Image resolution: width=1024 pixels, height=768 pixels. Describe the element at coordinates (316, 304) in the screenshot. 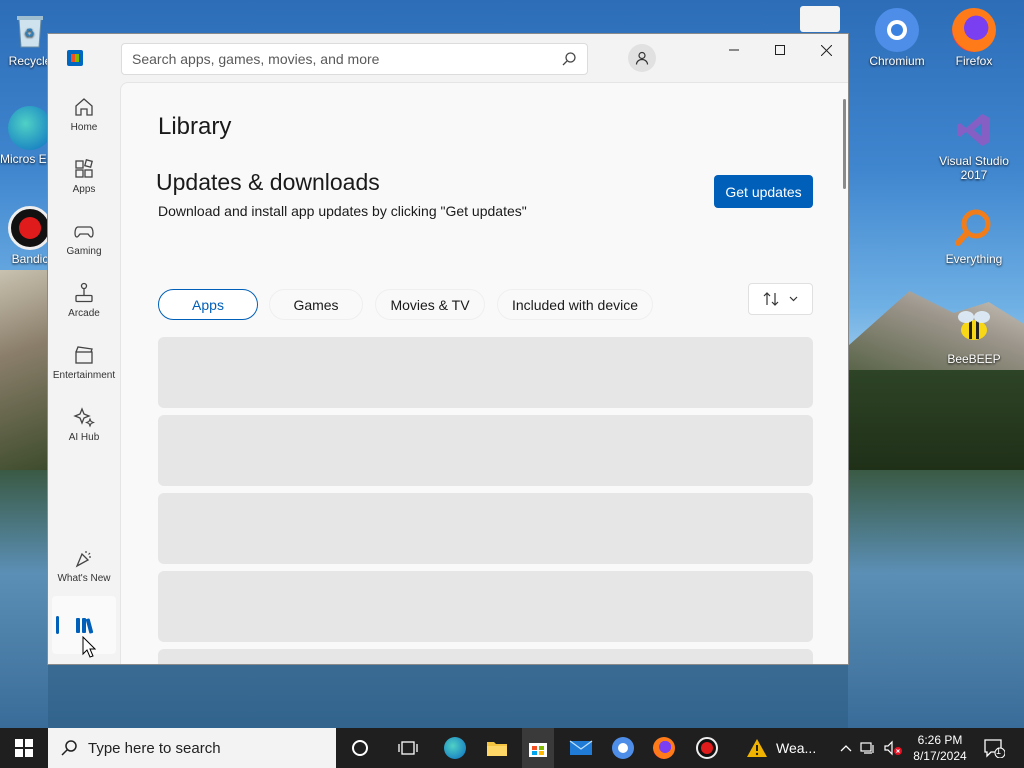

I see `filter-games: Games` at that location.